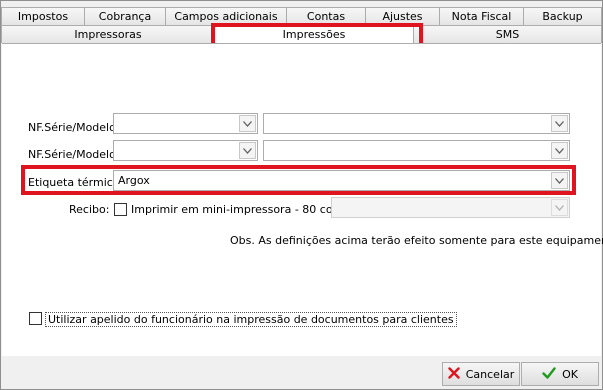 This screenshot has height=390, width=603. What do you see at coordinates (341, 180) in the screenshot?
I see `etiqueta-termica-dropdown: Argox` at bounding box center [341, 180].